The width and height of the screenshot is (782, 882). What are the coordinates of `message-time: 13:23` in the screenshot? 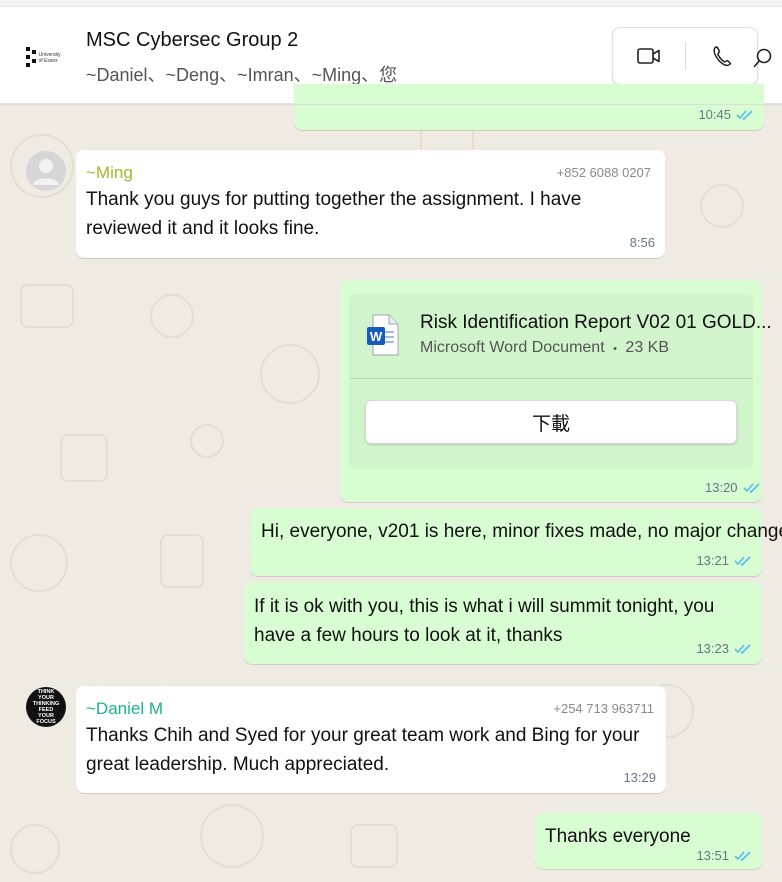 It's located at (712, 648).